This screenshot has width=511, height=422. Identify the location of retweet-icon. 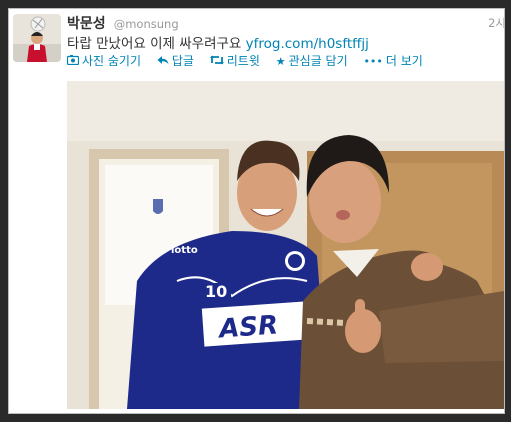
(216, 61).